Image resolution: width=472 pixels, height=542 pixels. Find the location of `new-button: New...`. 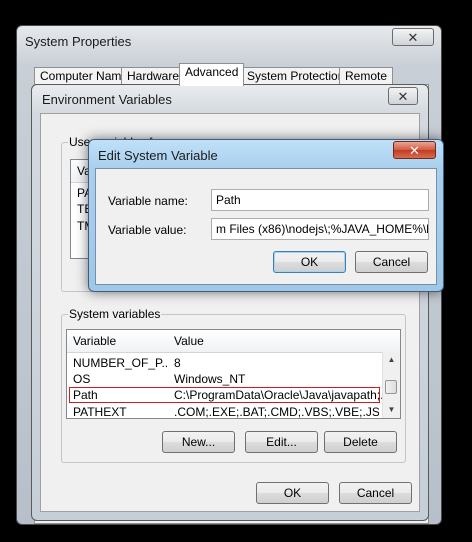

new-button: New... is located at coordinates (198, 442).